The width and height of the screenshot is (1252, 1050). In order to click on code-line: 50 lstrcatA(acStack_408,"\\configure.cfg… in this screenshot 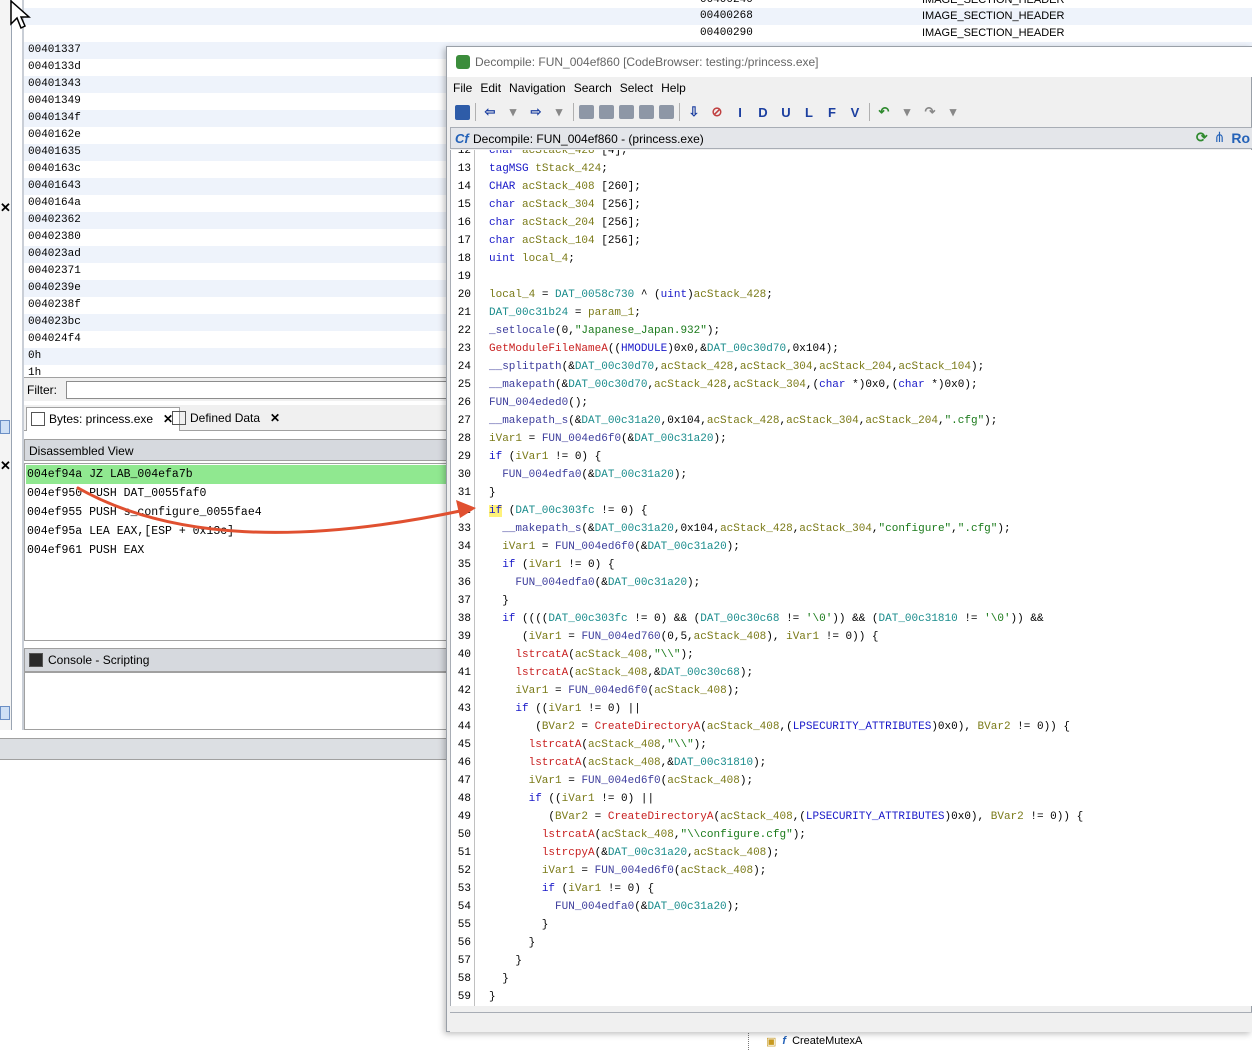, I will do `click(851, 835)`.